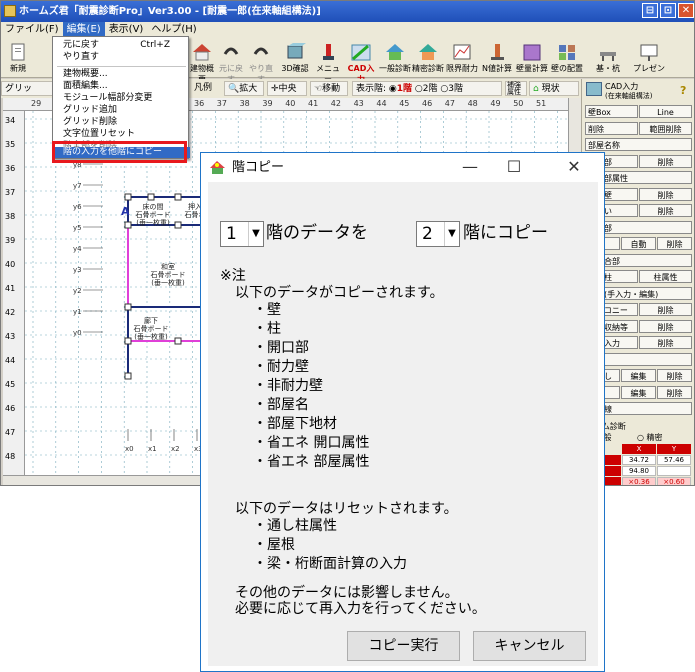 The height and width of the screenshot is (672, 695). Describe the element at coordinates (438, 234) in the screenshot. I see `to-floor-select: 2 ▼` at that location.